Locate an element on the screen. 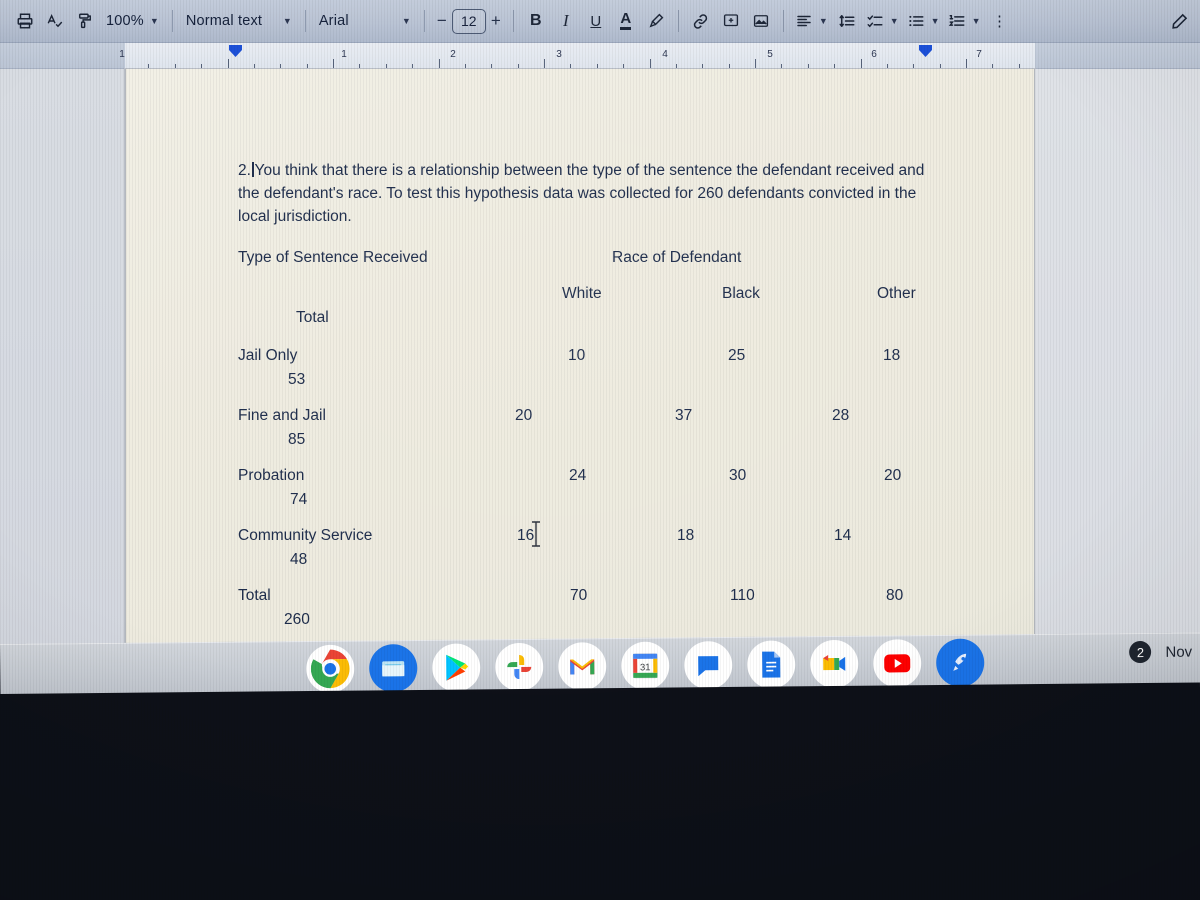  table-row: Fine and Jail 20 37 28 85 is located at coordinates (588, 434).